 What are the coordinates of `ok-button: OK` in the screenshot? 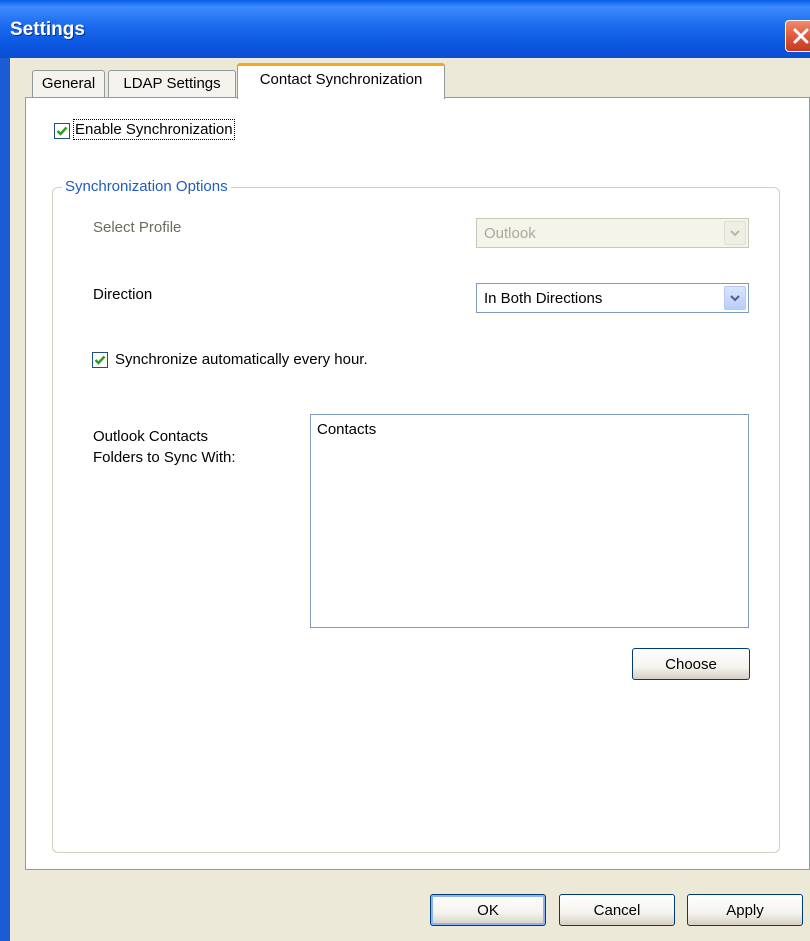 It's located at (488, 910).